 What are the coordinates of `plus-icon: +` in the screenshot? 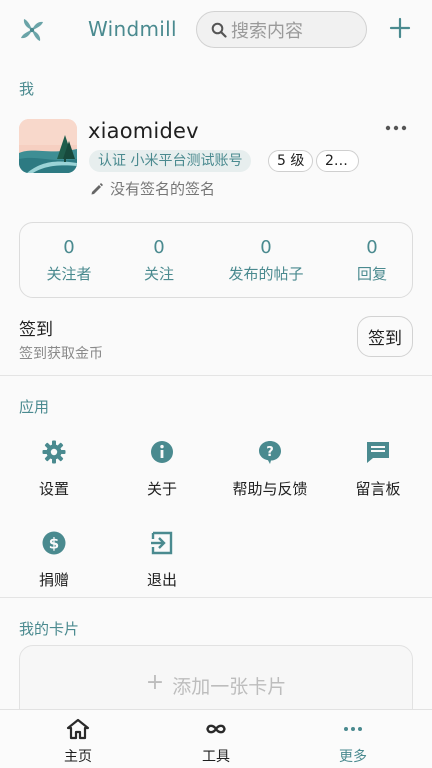 It's located at (155, 682).